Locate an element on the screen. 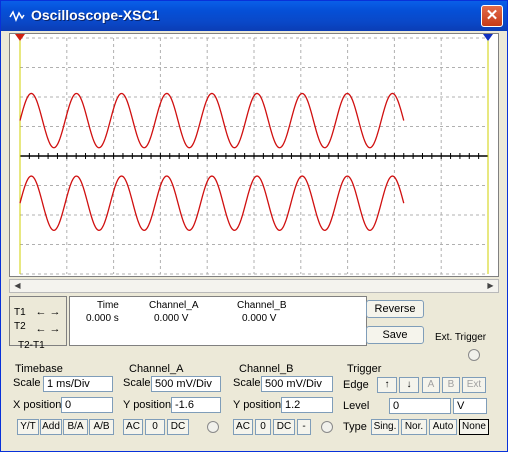 The image size is (508, 452). t1-right-button: → is located at coordinates (55, 312).